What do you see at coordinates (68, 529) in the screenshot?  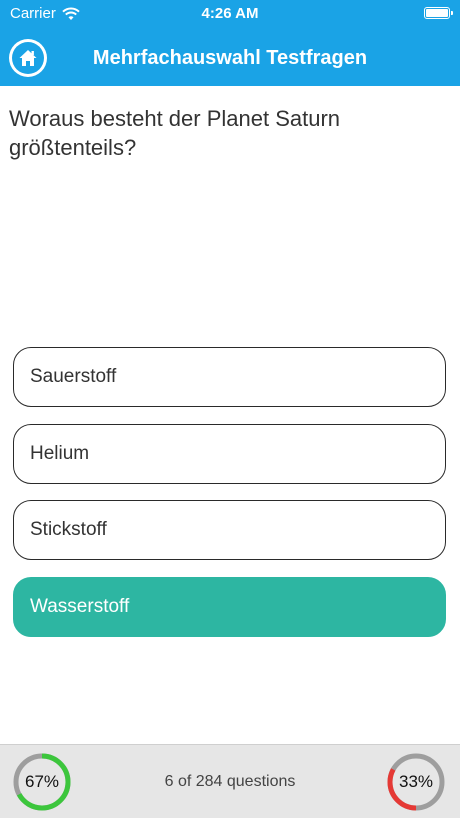 I see `answer-label: Stickstoff` at bounding box center [68, 529].